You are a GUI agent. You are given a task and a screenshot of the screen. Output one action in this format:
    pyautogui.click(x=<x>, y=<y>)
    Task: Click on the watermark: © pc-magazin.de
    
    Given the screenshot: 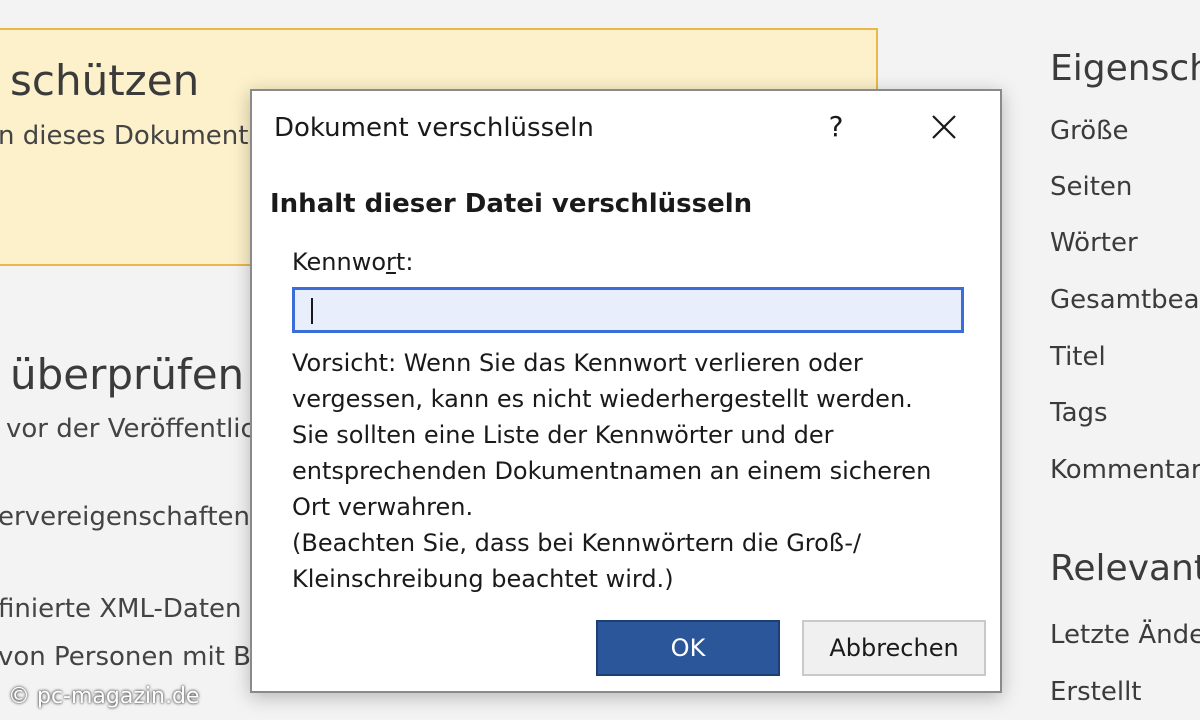 What is the action you would take?
    pyautogui.click(x=104, y=696)
    